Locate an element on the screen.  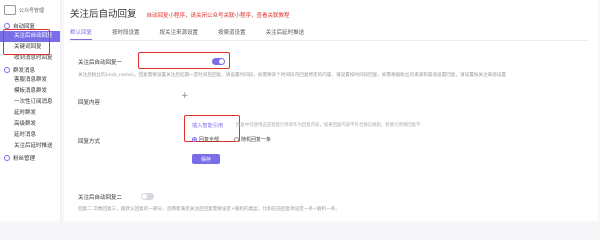
content-label: 回复内容 is located at coordinates (89, 103).